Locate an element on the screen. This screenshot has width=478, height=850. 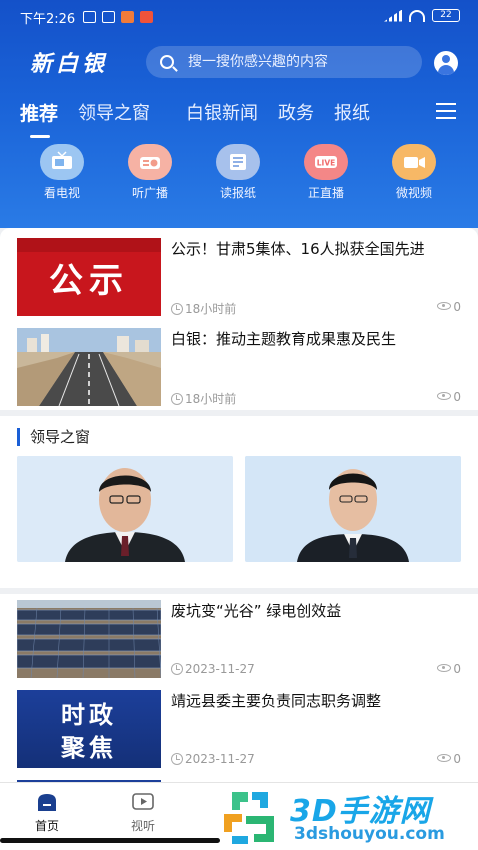
signal-icon is located at coordinates (393, 15).